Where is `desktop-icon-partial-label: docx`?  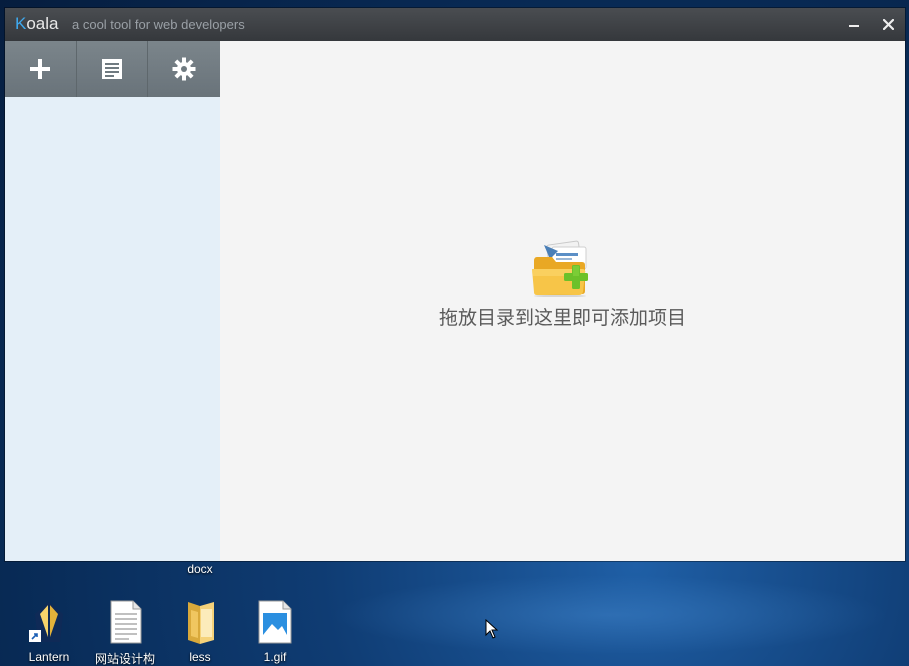 desktop-icon-partial-label: docx is located at coordinates (200, 569).